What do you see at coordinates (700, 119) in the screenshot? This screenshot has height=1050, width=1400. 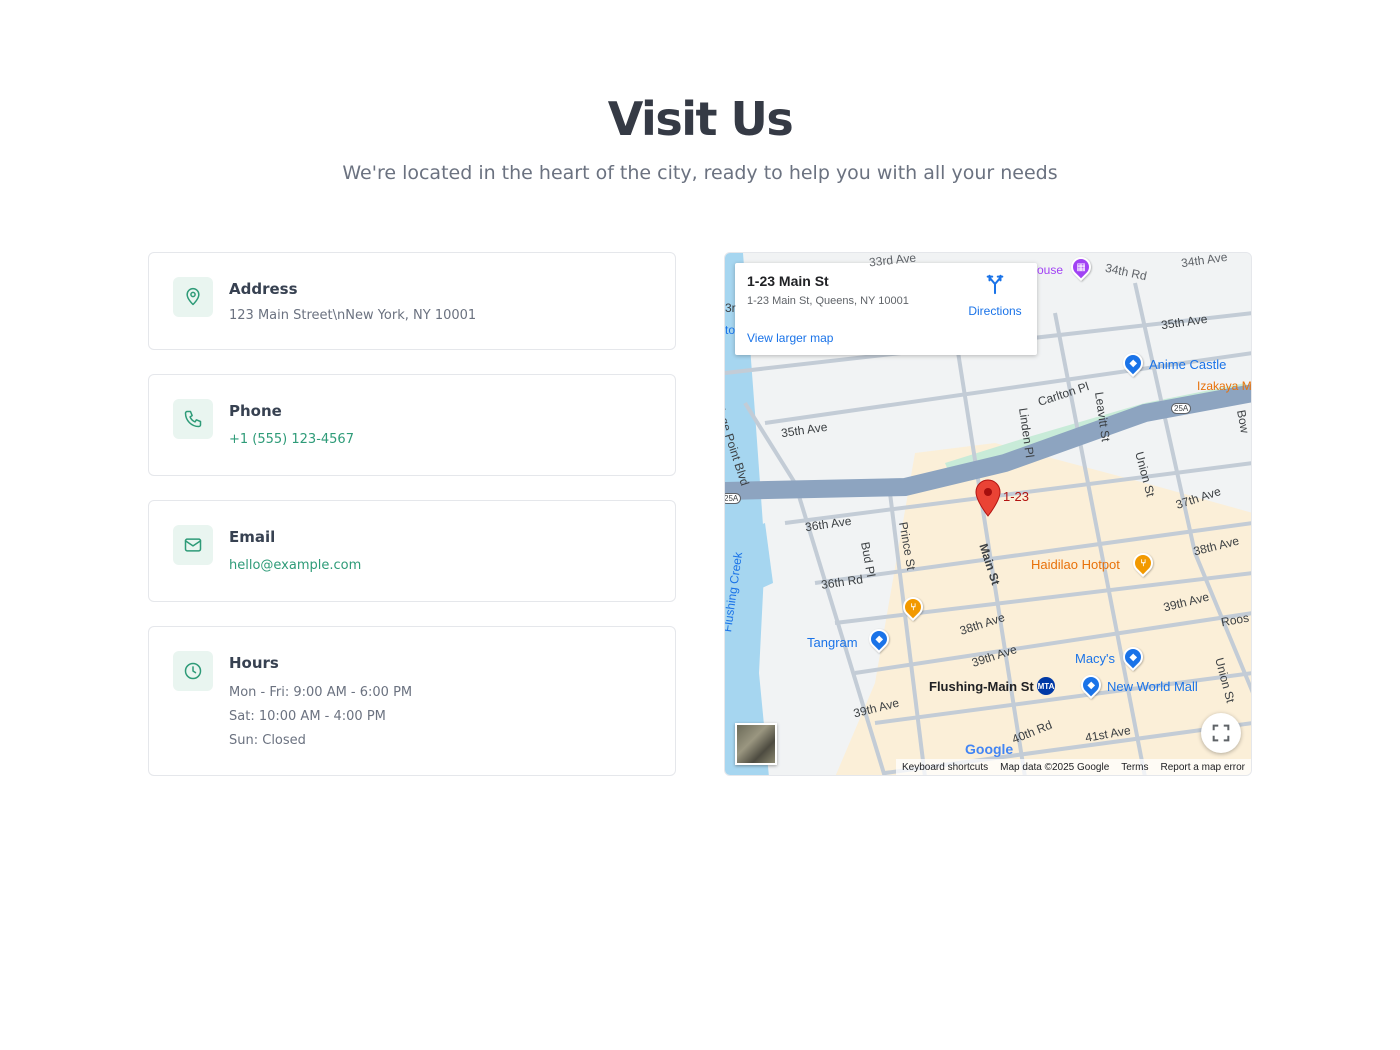 I see `page-title: Visit Us` at bounding box center [700, 119].